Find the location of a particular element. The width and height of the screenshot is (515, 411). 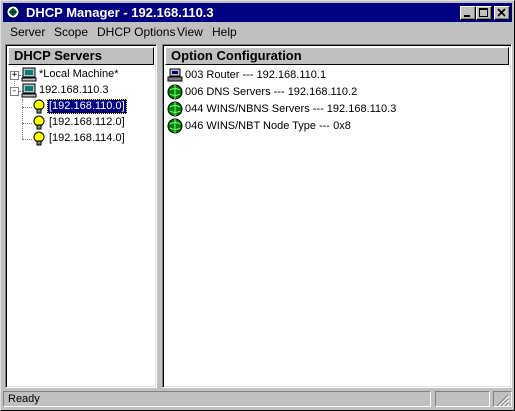

expand-button: + is located at coordinates (14, 75).